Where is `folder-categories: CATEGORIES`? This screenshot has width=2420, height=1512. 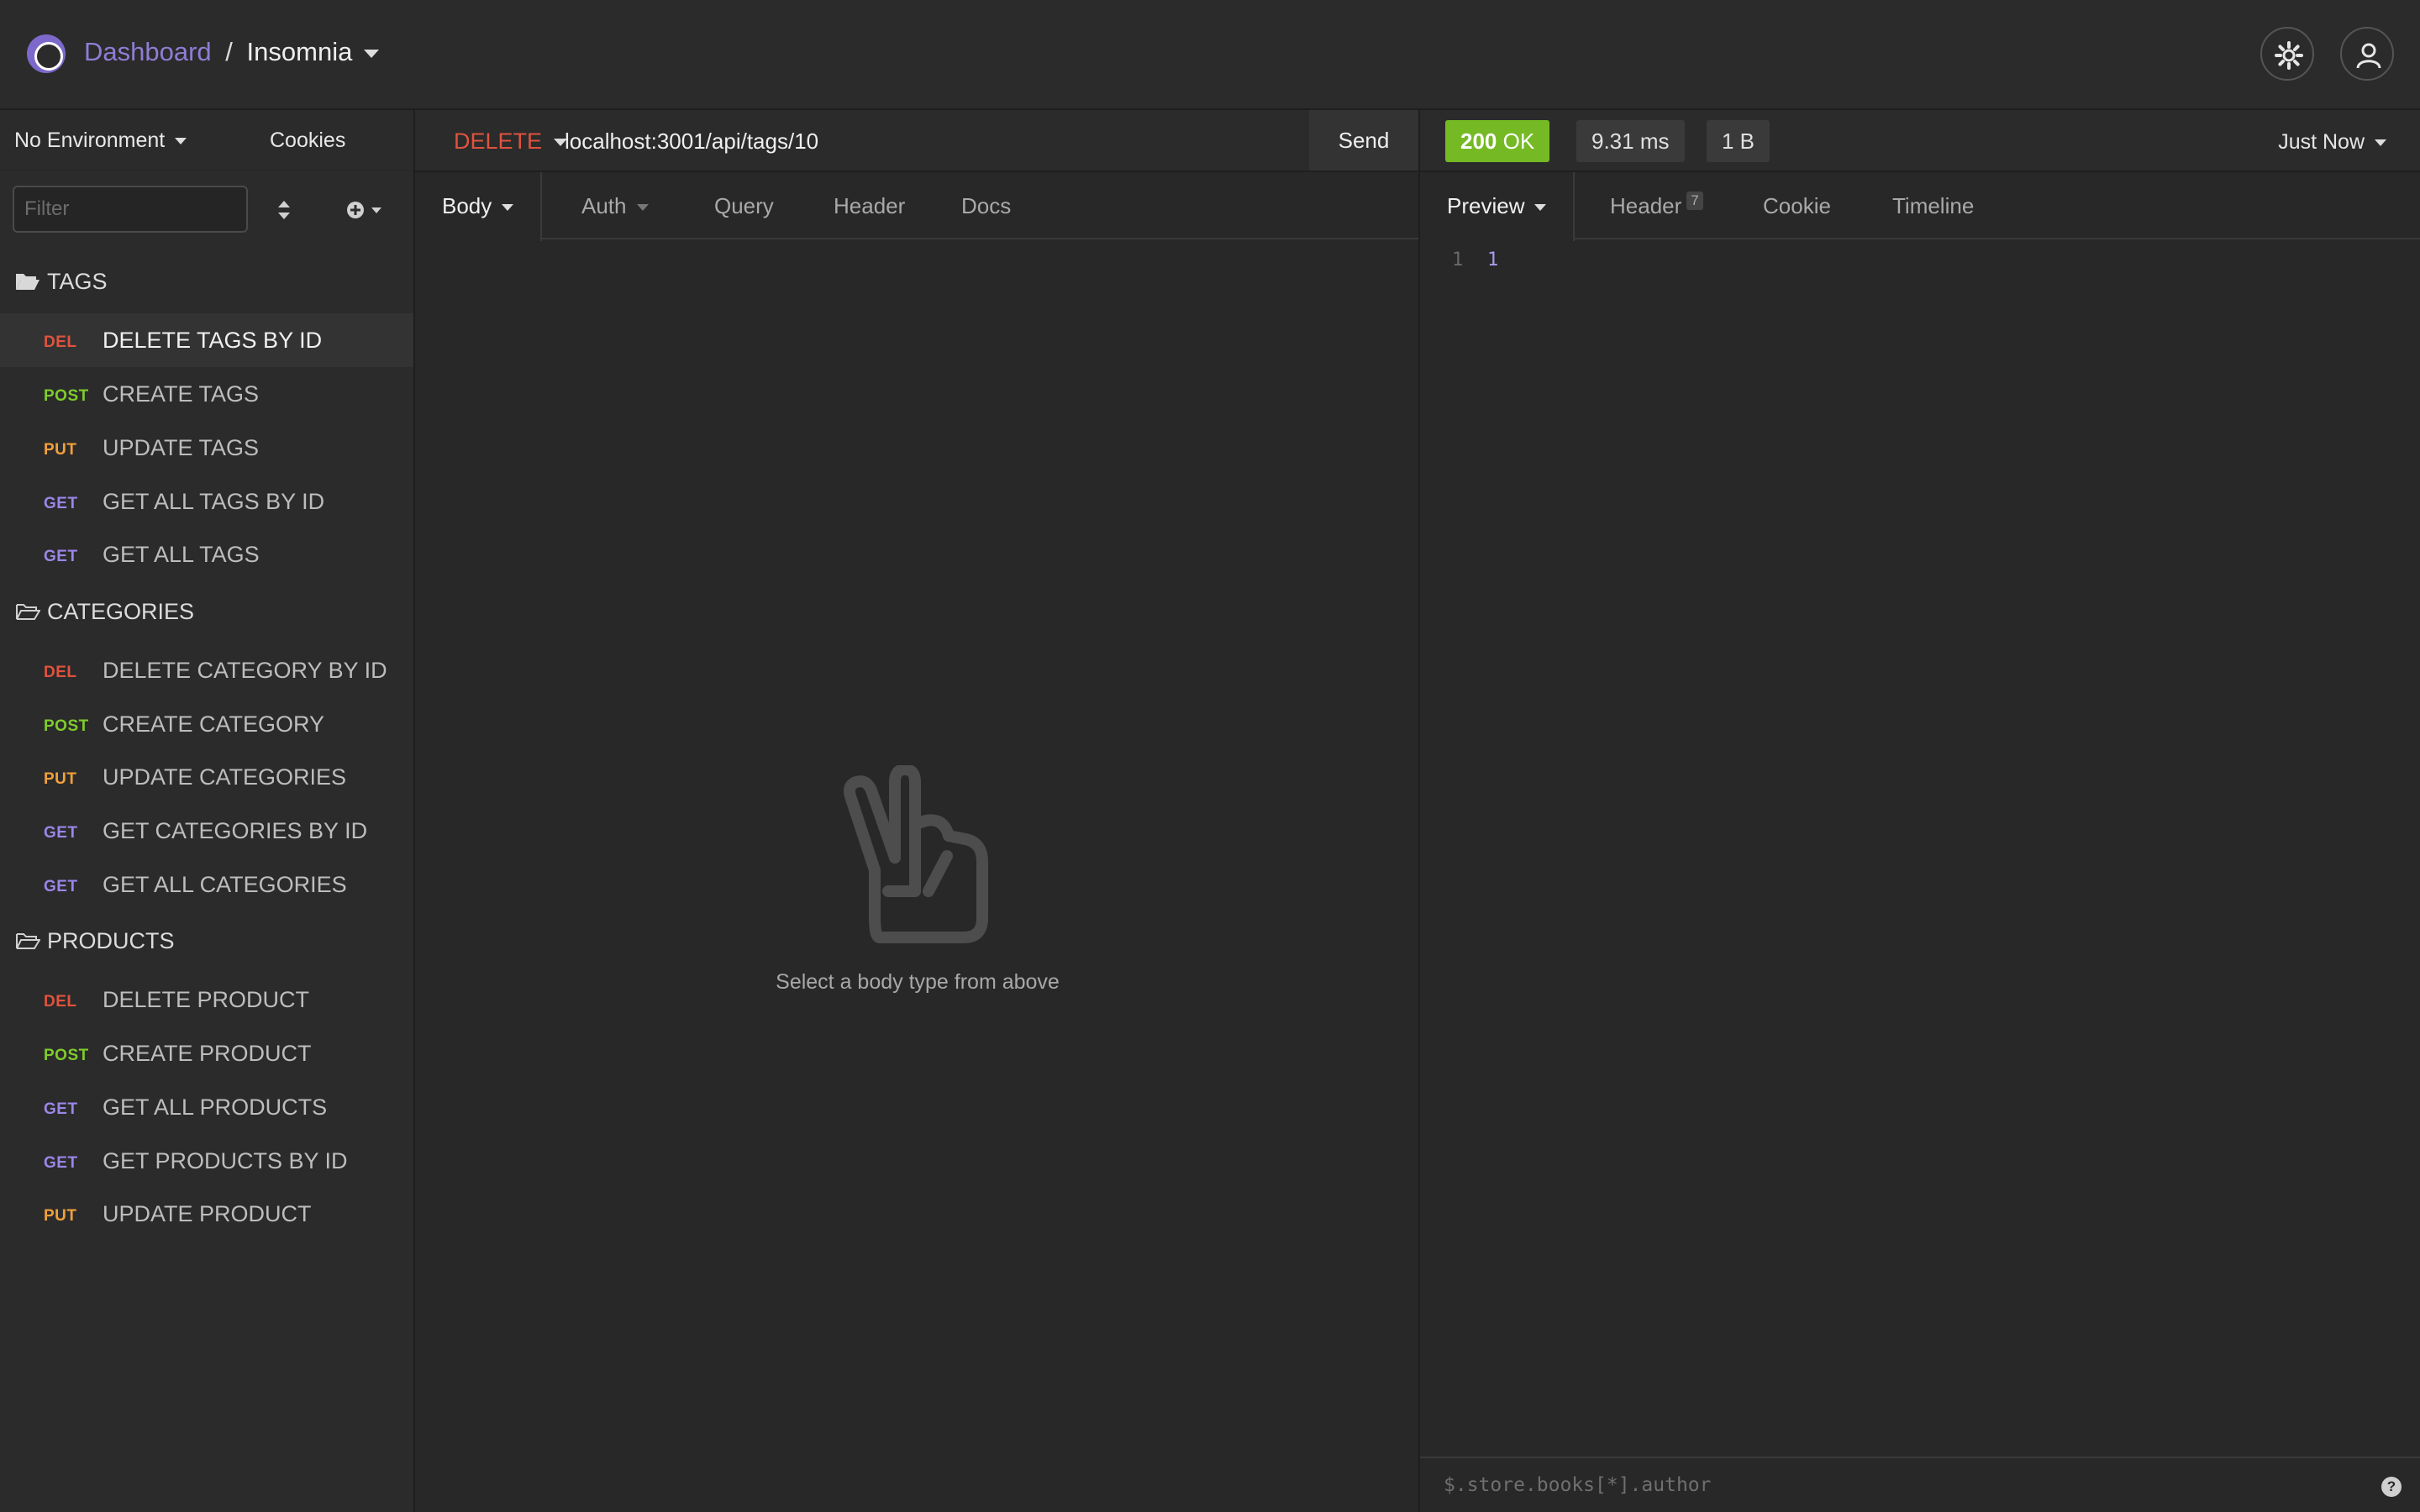 folder-categories: CATEGORIES is located at coordinates (105, 616).